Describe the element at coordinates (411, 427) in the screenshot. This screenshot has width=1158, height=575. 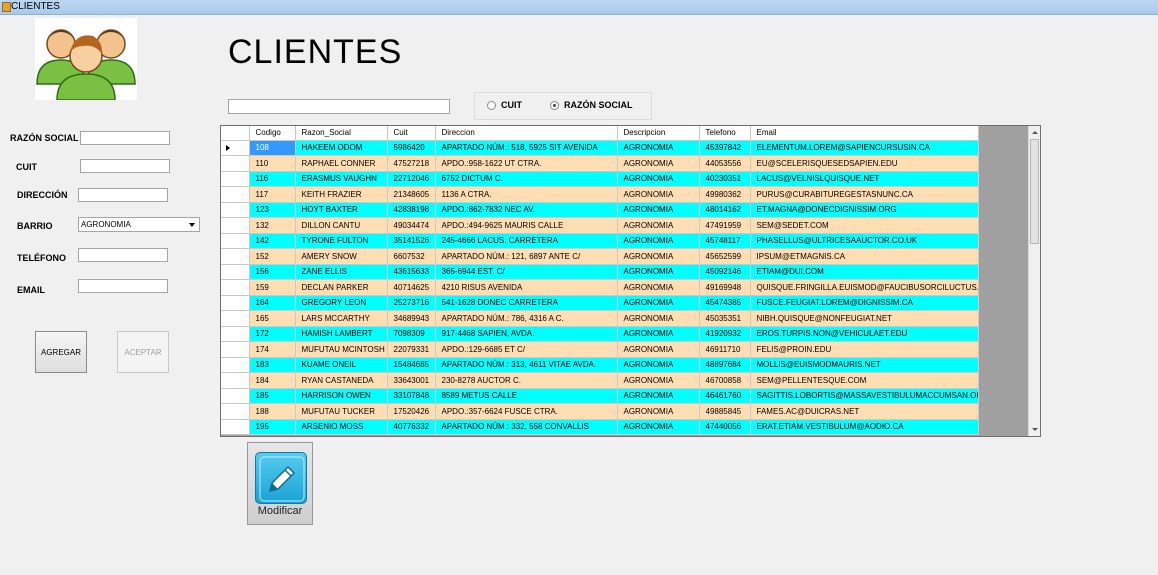
I see `cell-cuit: 40776332` at that location.